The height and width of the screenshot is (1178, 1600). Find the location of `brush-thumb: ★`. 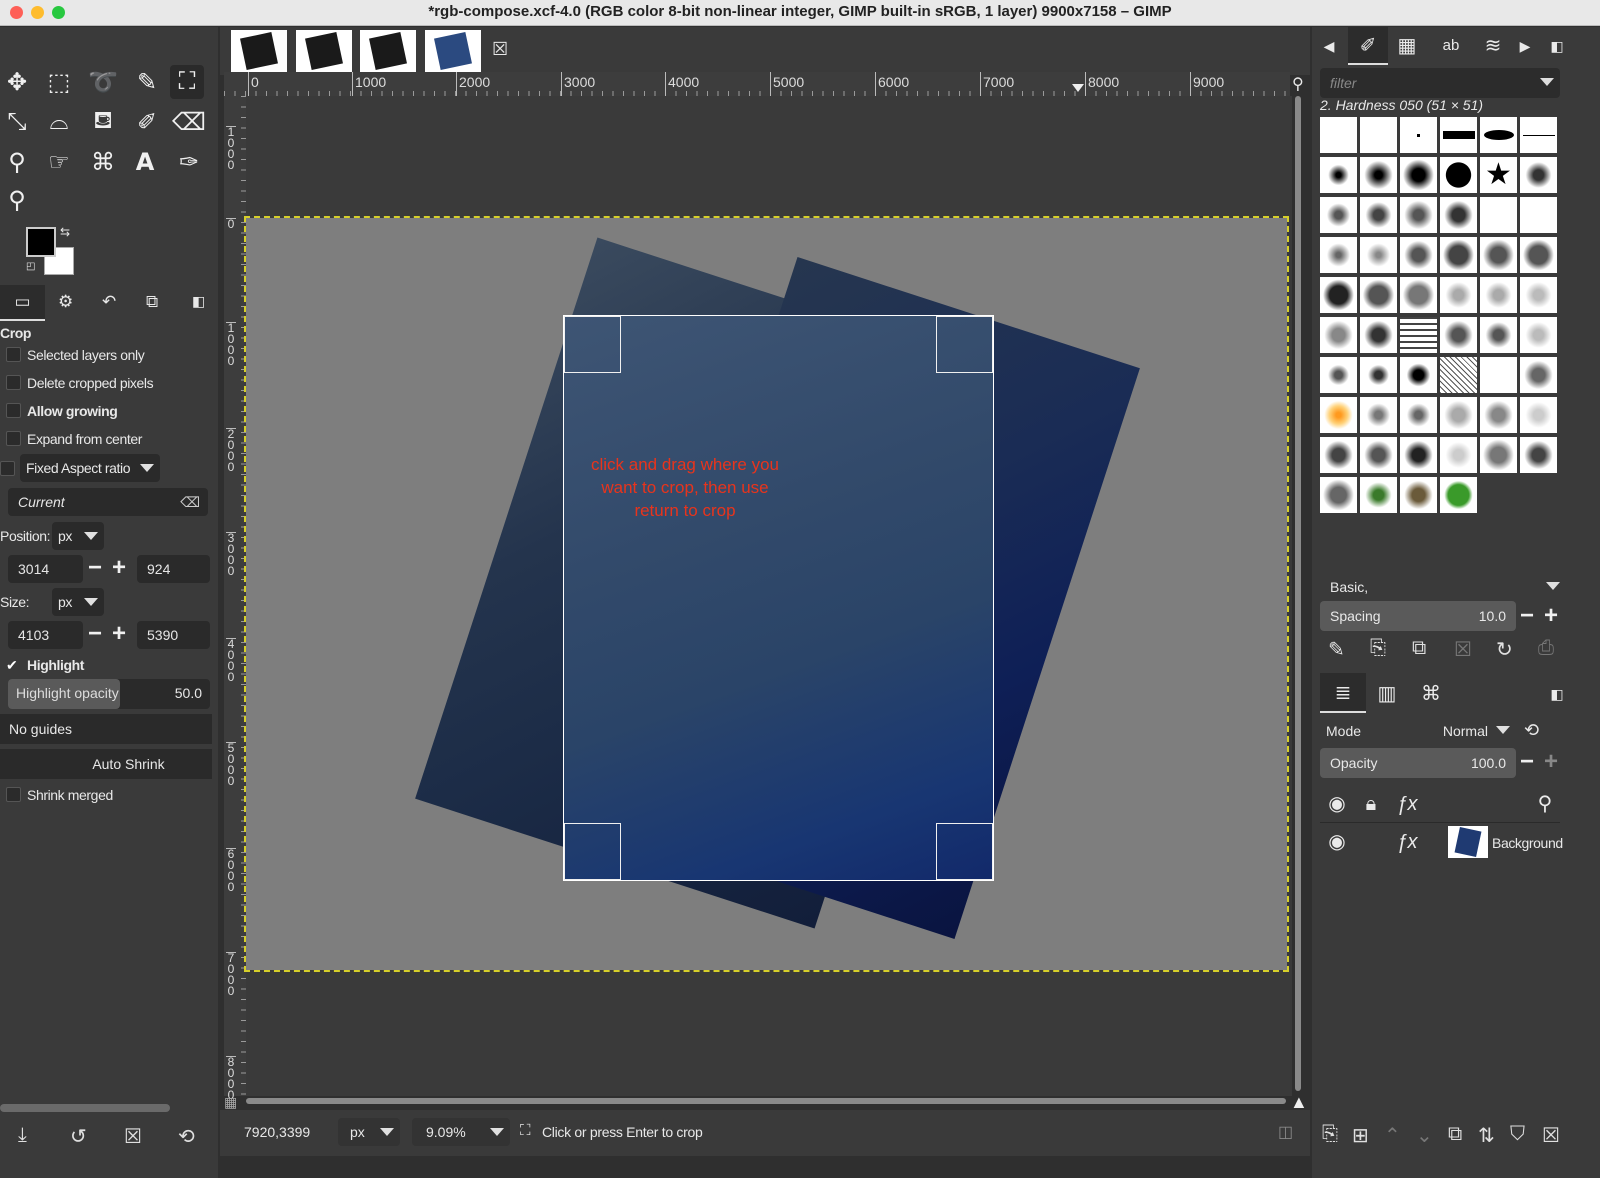

brush-thumb: ★ is located at coordinates (1498, 175).